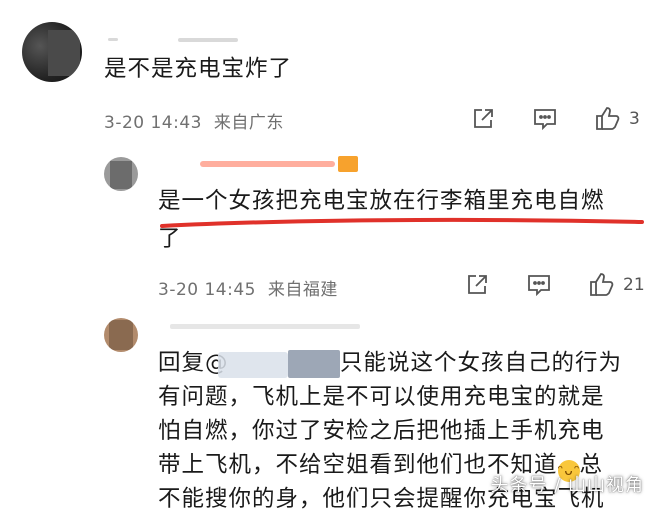 This screenshot has height=516, width=660. What do you see at coordinates (170, 239) in the screenshot?
I see `comment-text-line-2: 了` at bounding box center [170, 239].